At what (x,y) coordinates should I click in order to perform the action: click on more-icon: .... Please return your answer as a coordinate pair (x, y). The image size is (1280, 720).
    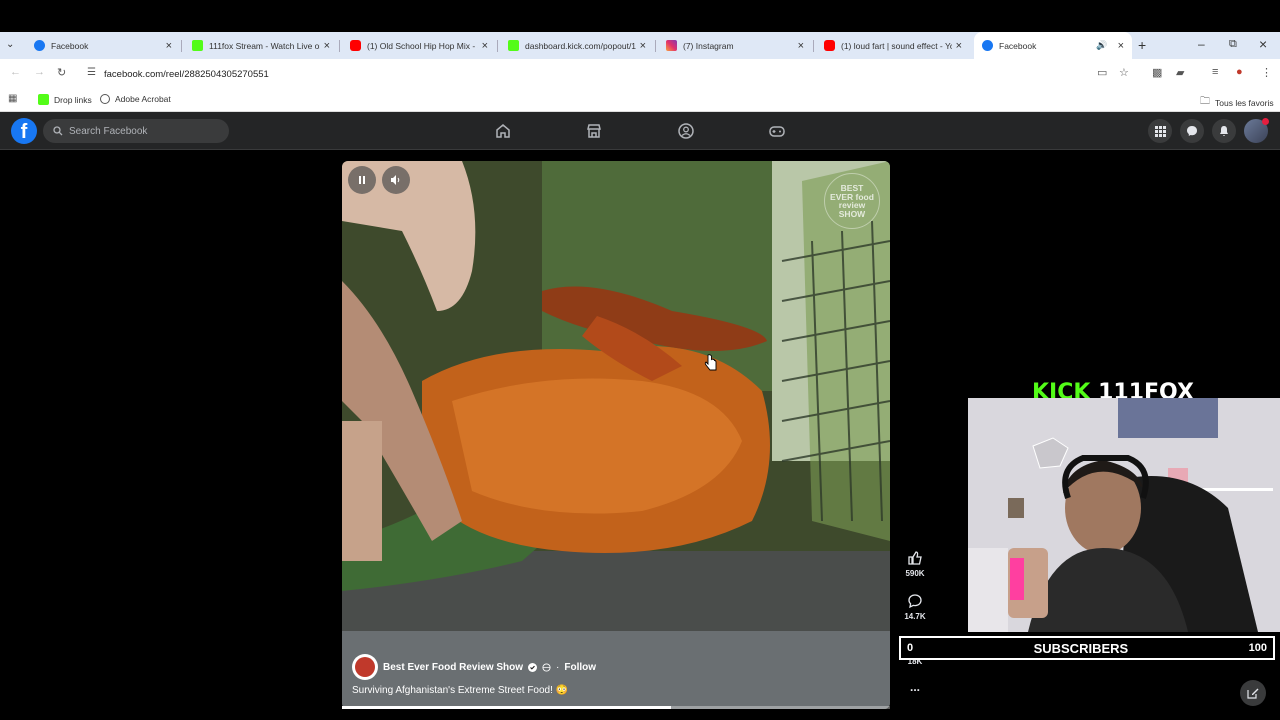
    Looking at the image, I should click on (914, 687).